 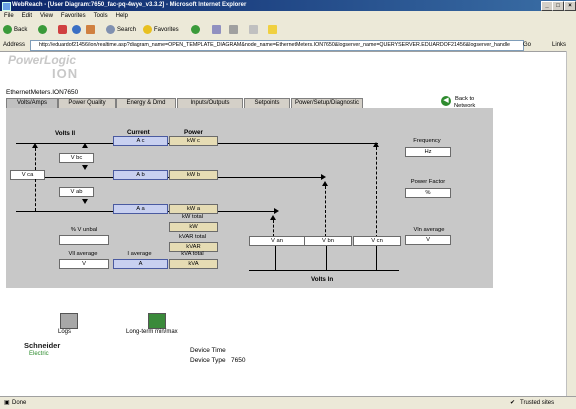 What do you see at coordinates (323, 177) in the screenshot?
I see `phase-b-arrow` at bounding box center [323, 177].